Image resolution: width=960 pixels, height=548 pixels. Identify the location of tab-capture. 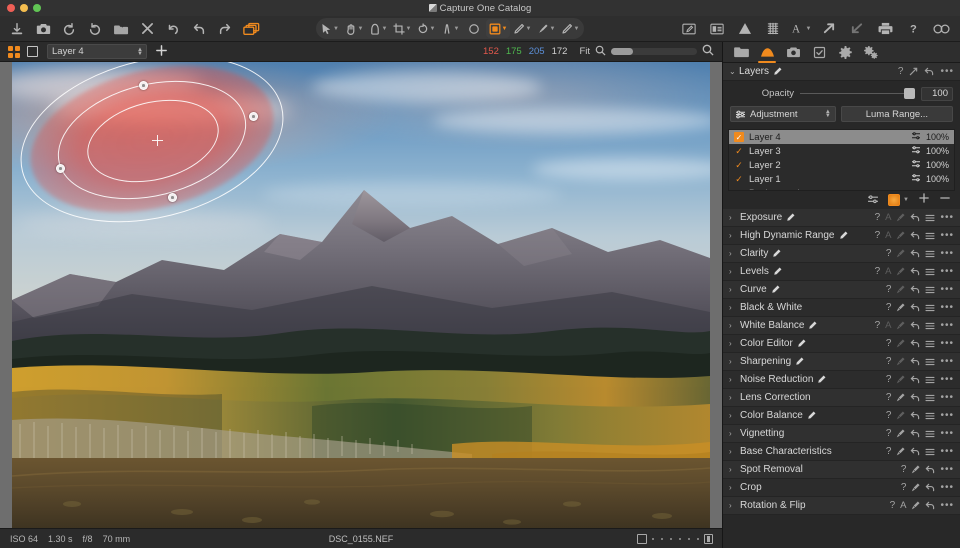
(793, 52).